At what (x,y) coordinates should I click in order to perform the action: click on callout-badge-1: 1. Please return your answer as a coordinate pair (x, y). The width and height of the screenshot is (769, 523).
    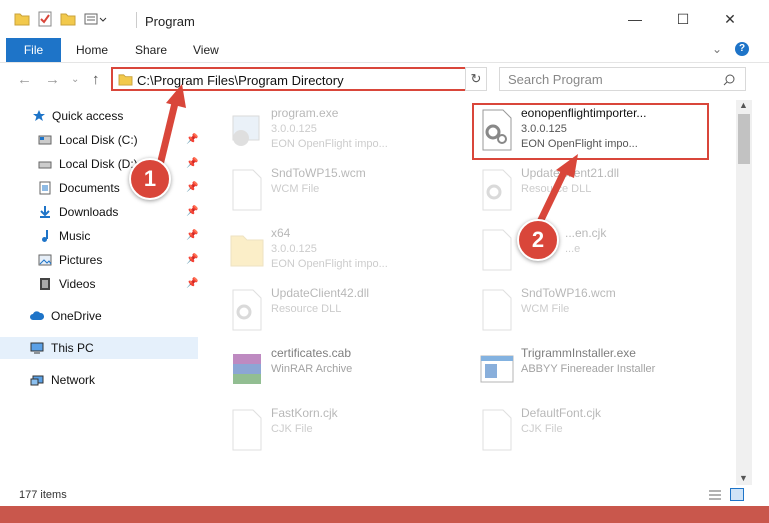
    Looking at the image, I should click on (150, 179).